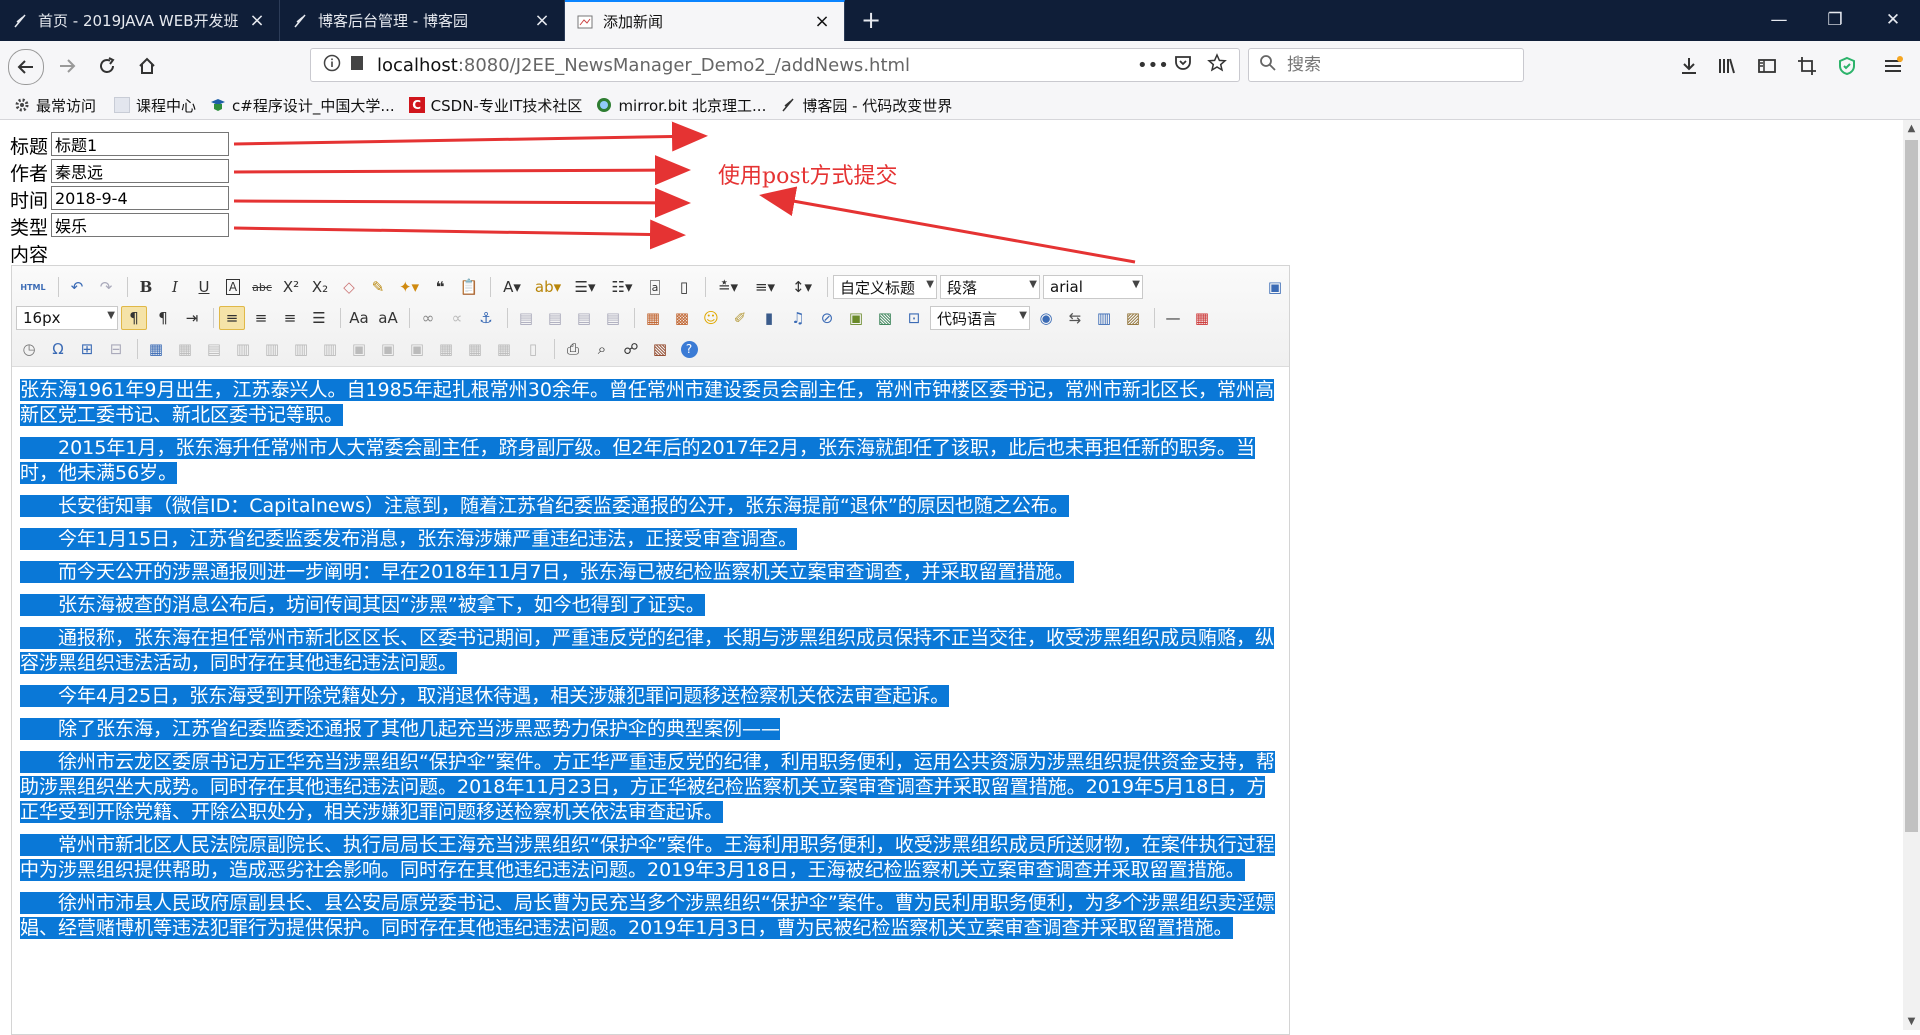 The width and height of the screenshot is (1920, 1035). Describe the element at coordinates (1046, 318) in the screenshot. I see `page-break-button: ◉` at that location.